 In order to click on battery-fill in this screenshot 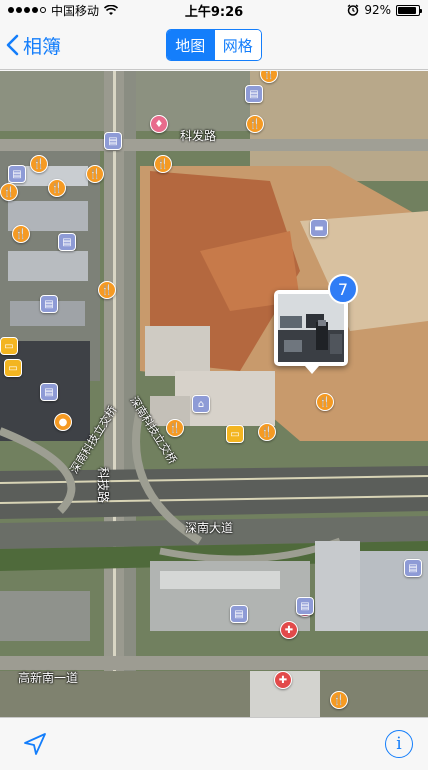, I will do `click(407, 10)`.